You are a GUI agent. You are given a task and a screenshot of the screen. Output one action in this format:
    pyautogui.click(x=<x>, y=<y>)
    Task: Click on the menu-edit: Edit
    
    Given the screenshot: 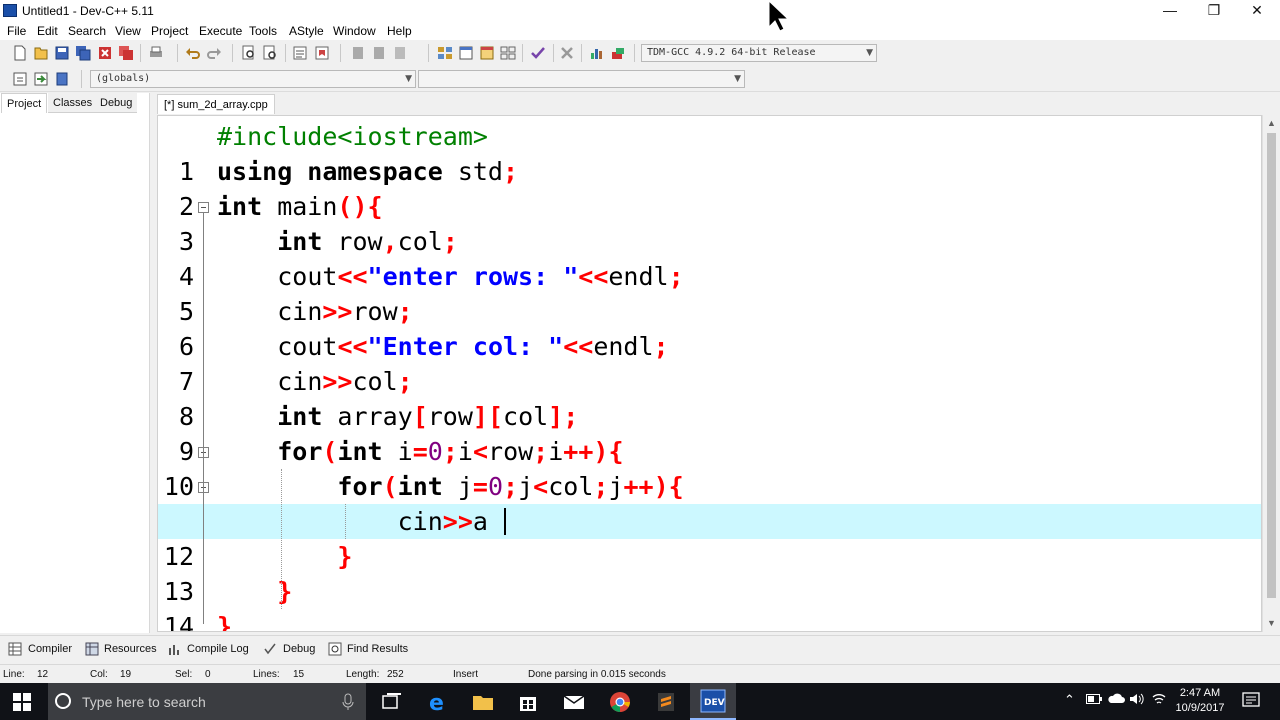 What is the action you would take?
    pyautogui.click(x=47, y=31)
    